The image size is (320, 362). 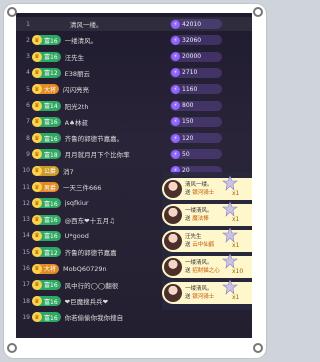 What do you see at coordinates (134, 154) in the screenshot?
I see `ranking-row: 9 ♛ 富18 月月就月月下个比你率 ⚡ 50` at bounding box center [134, 154].